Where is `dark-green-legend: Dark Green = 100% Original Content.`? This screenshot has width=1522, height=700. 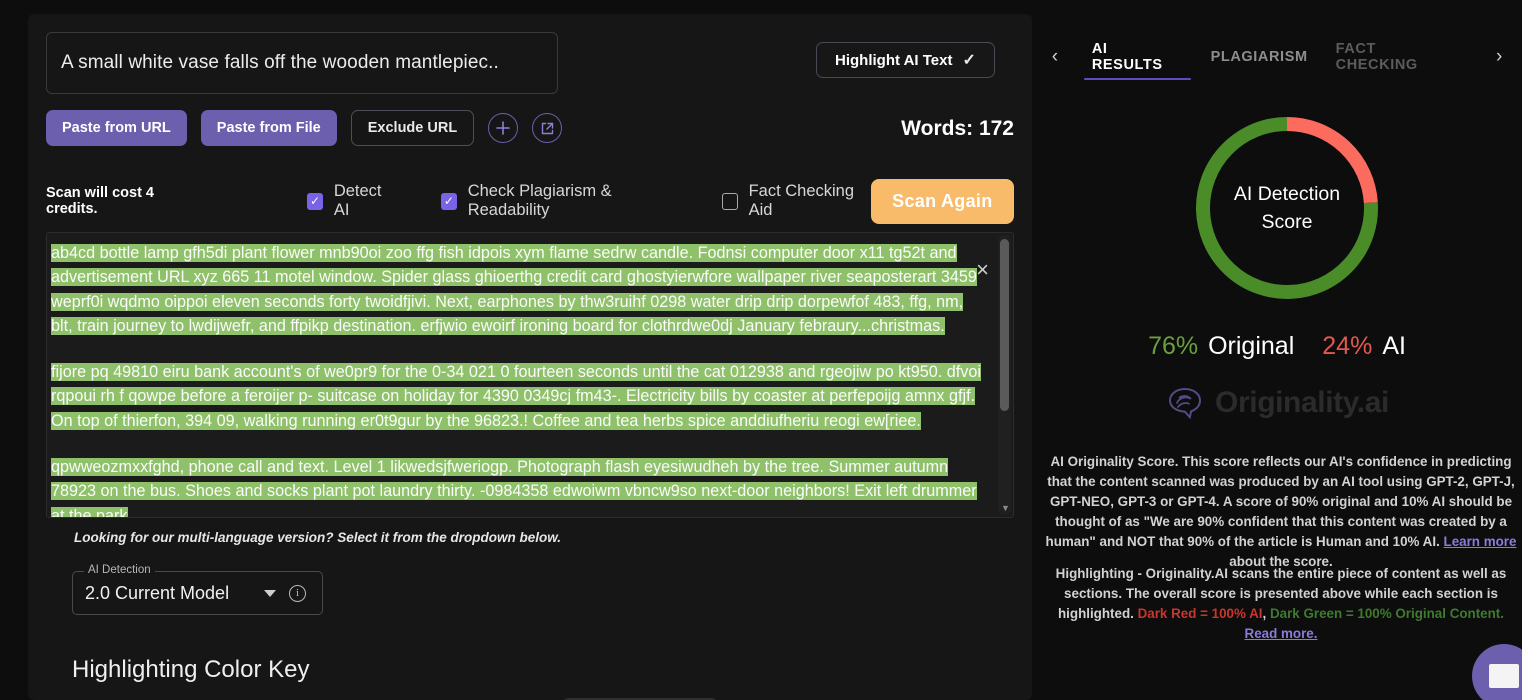 dark-green-legend: Dark Green = 100% Original Content. is located at coordinates (1386, 613).